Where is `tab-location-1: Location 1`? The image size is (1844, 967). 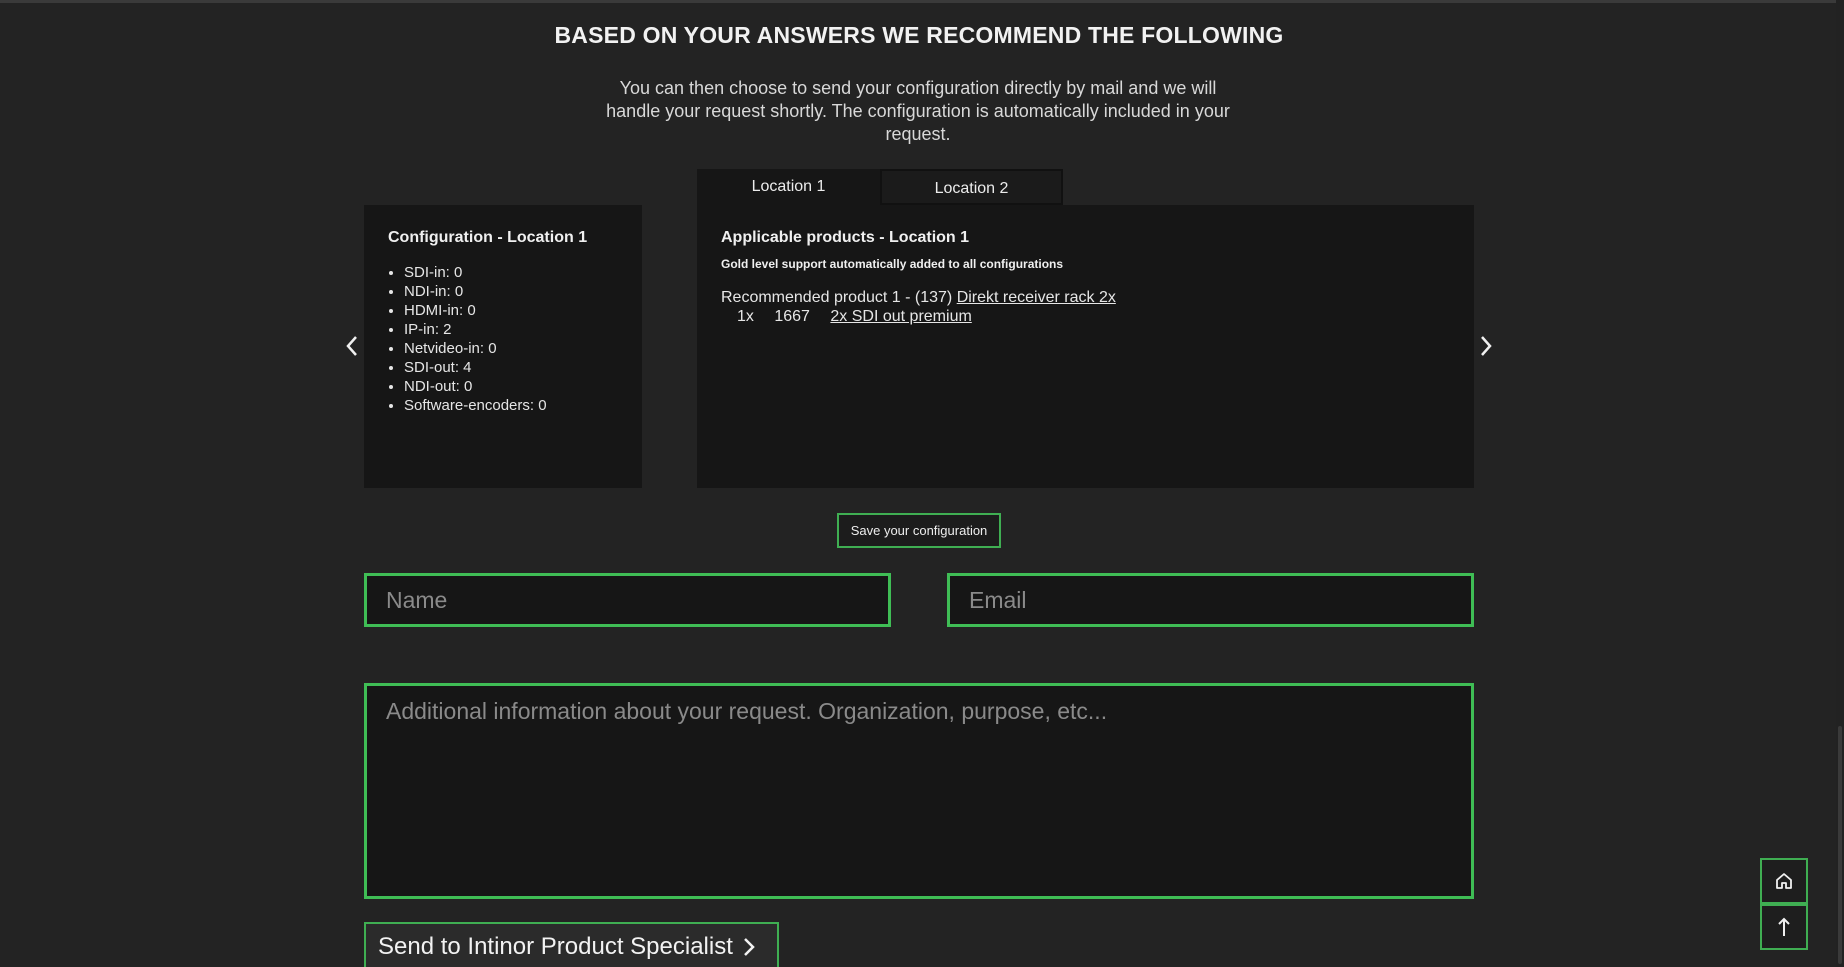
tab-location-1: Location 1 is located at coordinates (788, 187).